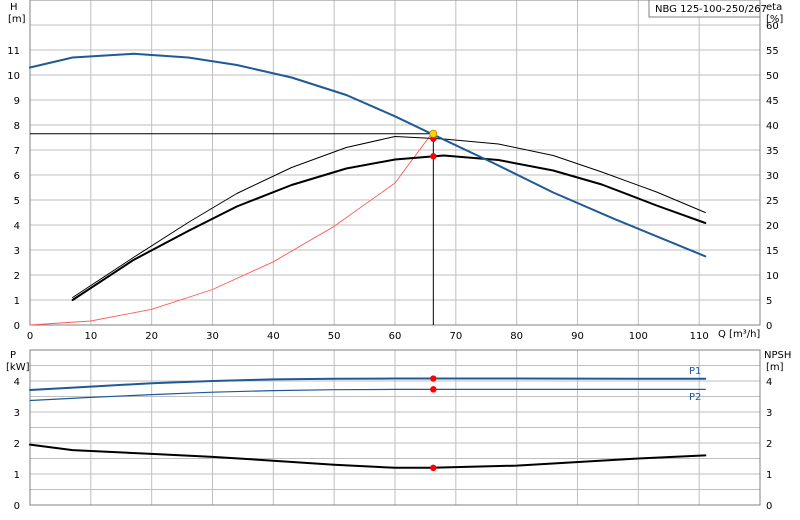 The image size is (800, 520). What do you see at coordinates (368, 384) in the screenshot?
I see `p1-curve-line` at bounding box center [368, 384].